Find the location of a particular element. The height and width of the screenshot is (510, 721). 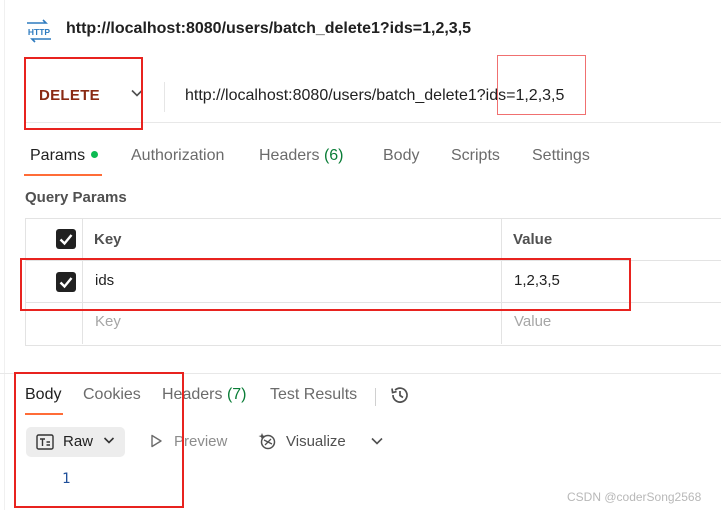

annotation-box-method is located at coordinates (83, 93).